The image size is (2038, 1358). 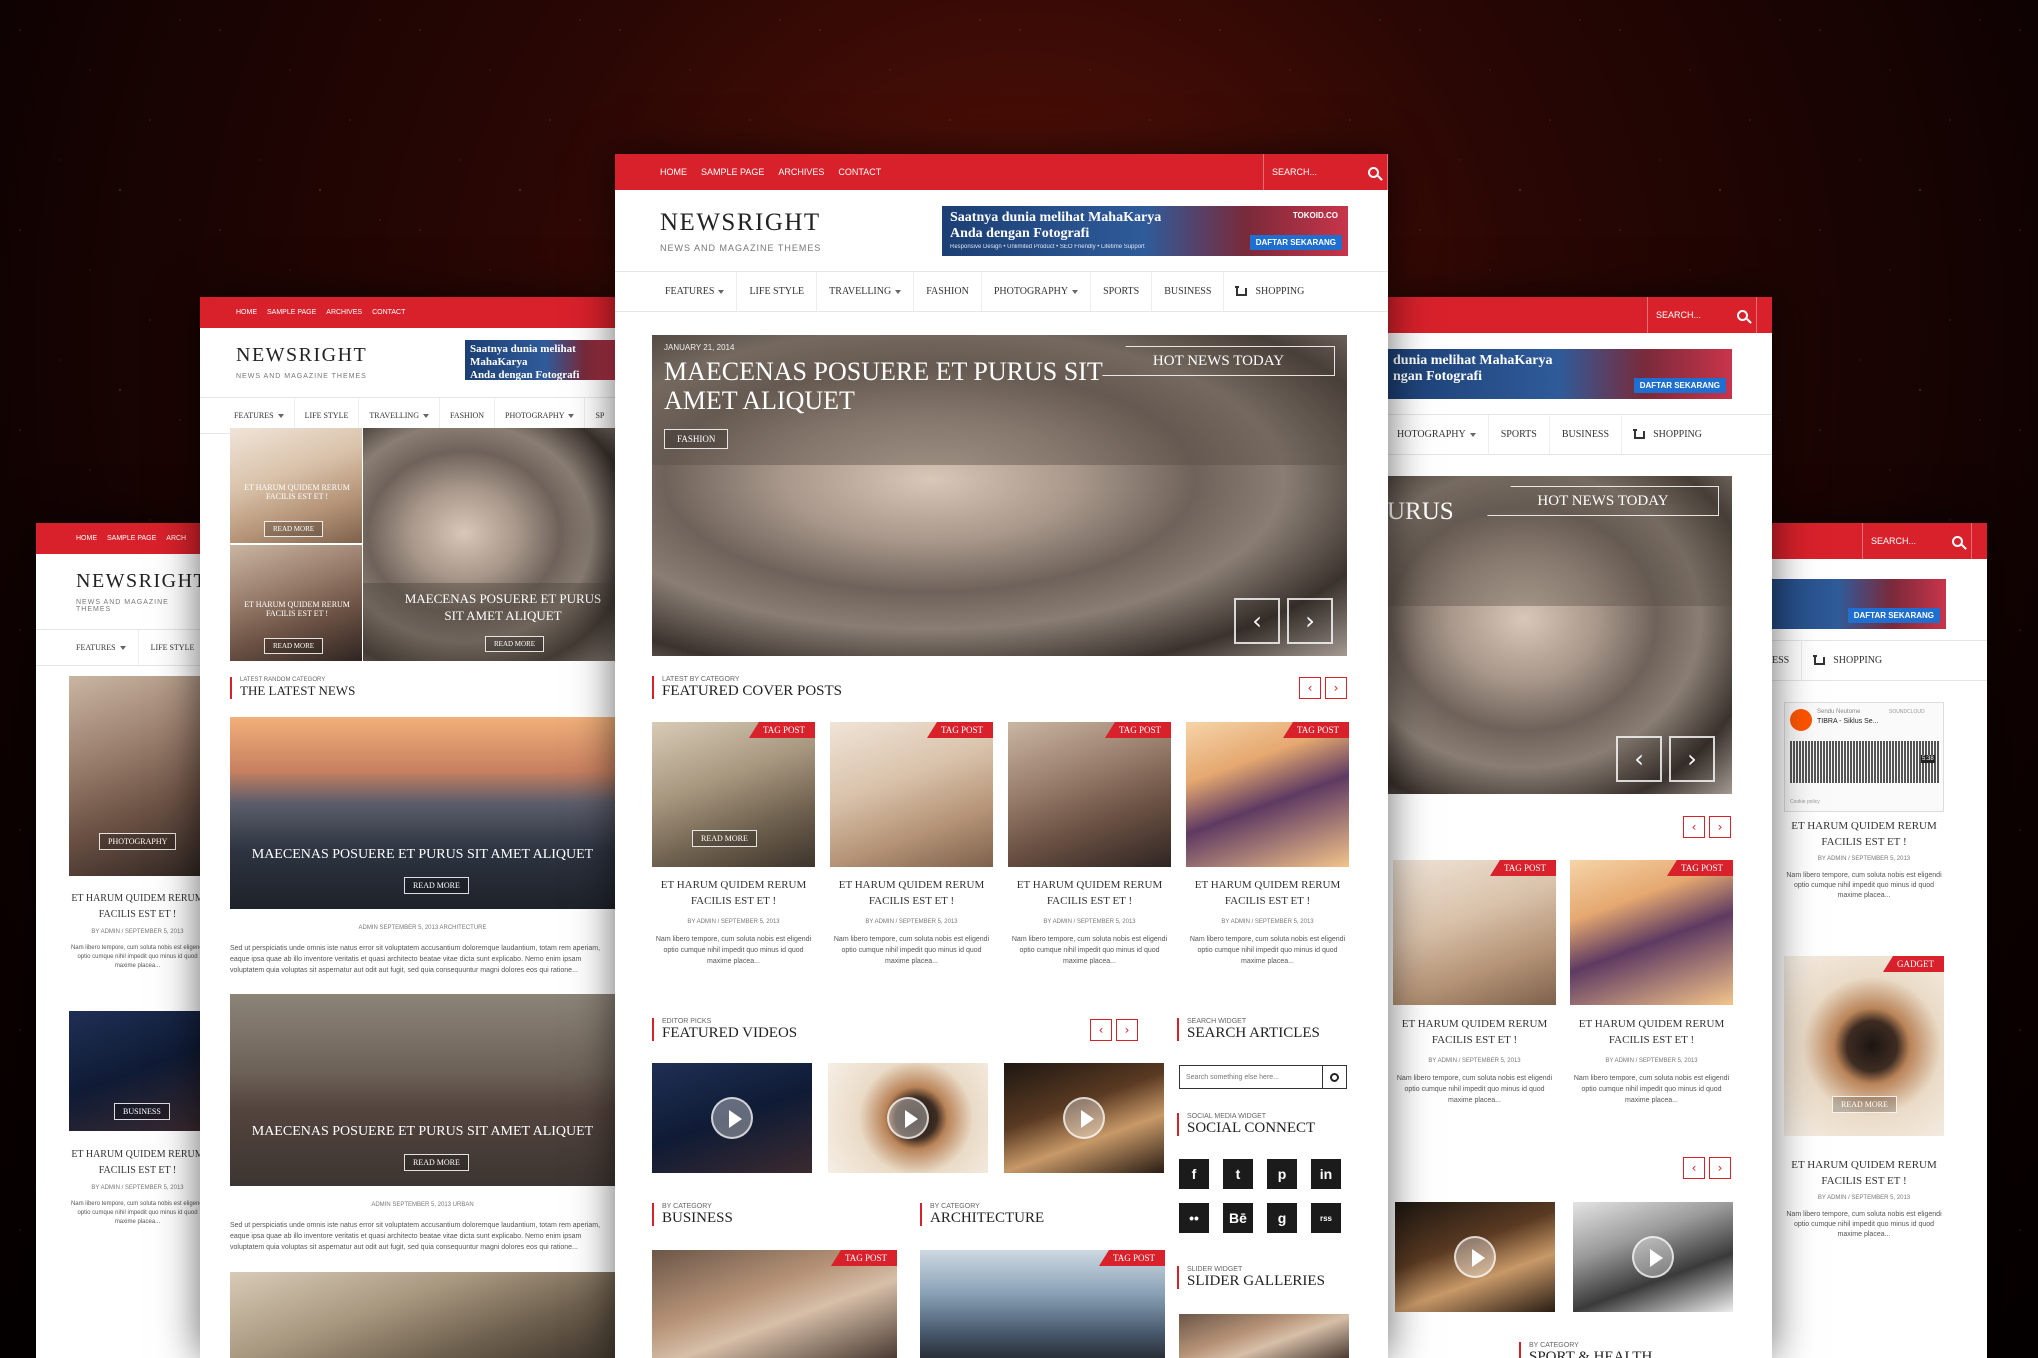 What do you see at coordinates (695, 291) in the screenshot?
I see `nav-features: FEATURES` at bounding box center [695, 291].